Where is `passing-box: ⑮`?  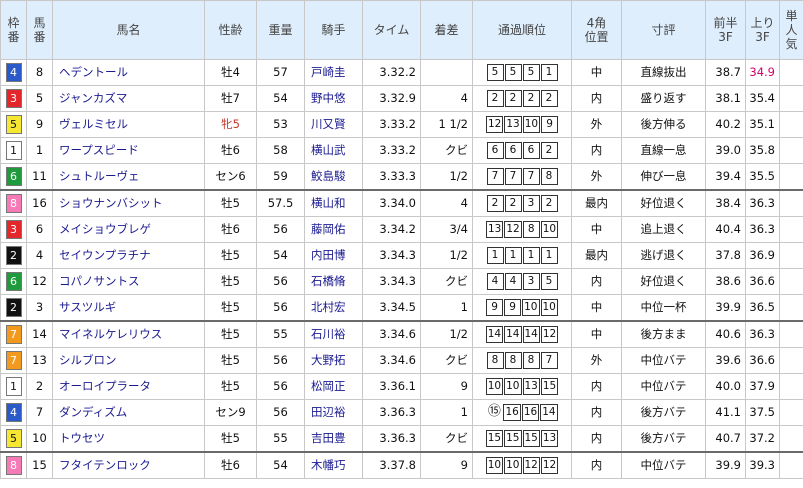 passing-box: ⑮ is located at coordinates (494, 411).